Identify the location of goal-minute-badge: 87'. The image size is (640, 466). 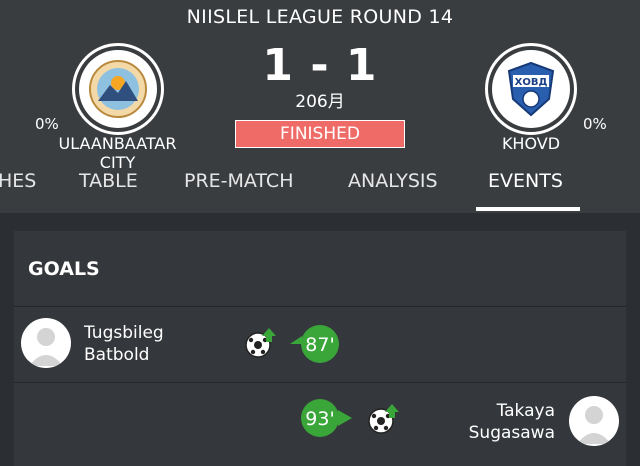
(314, 344).